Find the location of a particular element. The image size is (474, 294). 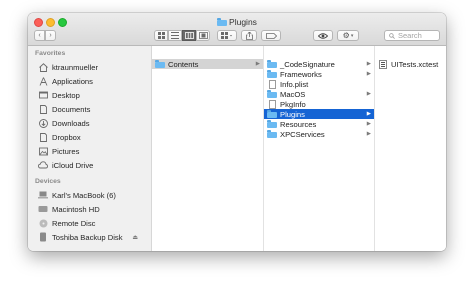

desktop-icon is located at coordinates (43, 95).